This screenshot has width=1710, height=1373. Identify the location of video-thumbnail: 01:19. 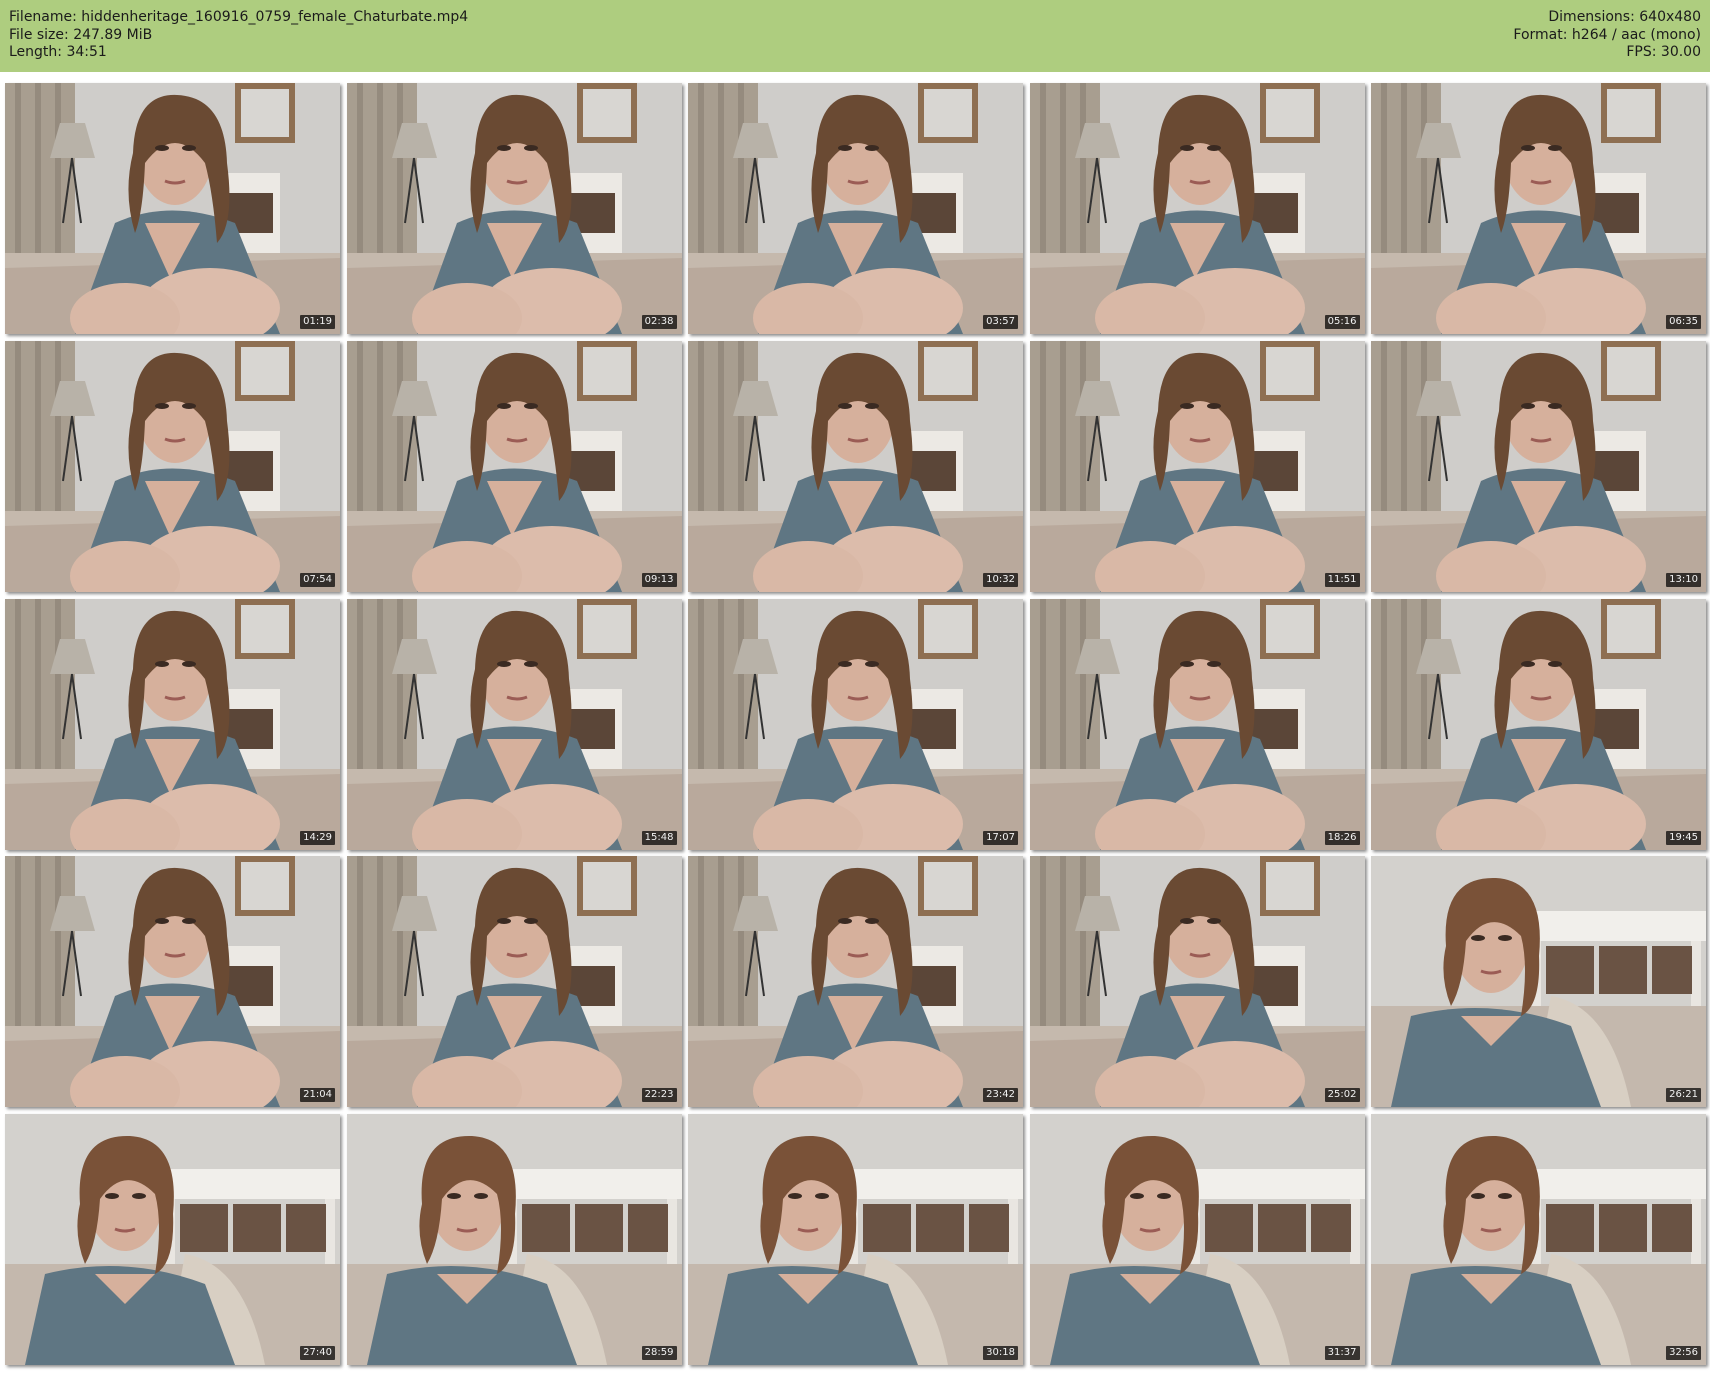
(172, 208).